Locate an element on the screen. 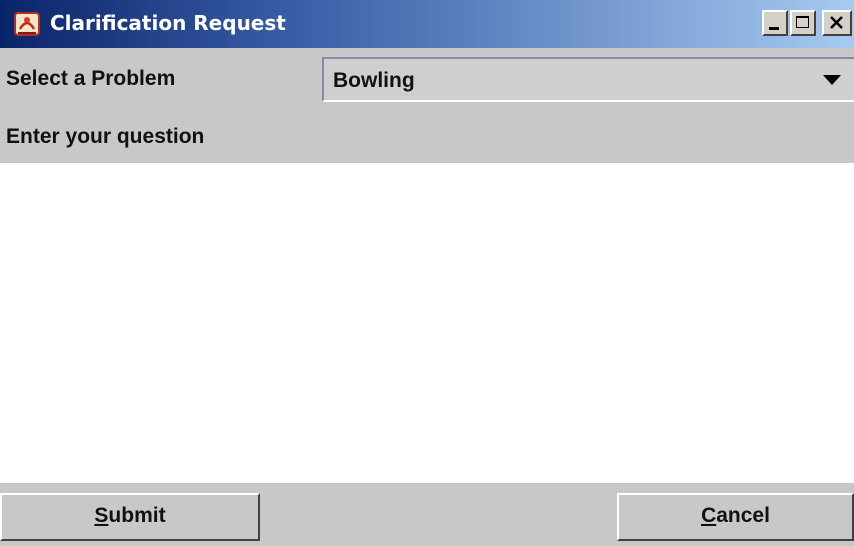  question-label: Enter your question is located at coordinates (105, 136).